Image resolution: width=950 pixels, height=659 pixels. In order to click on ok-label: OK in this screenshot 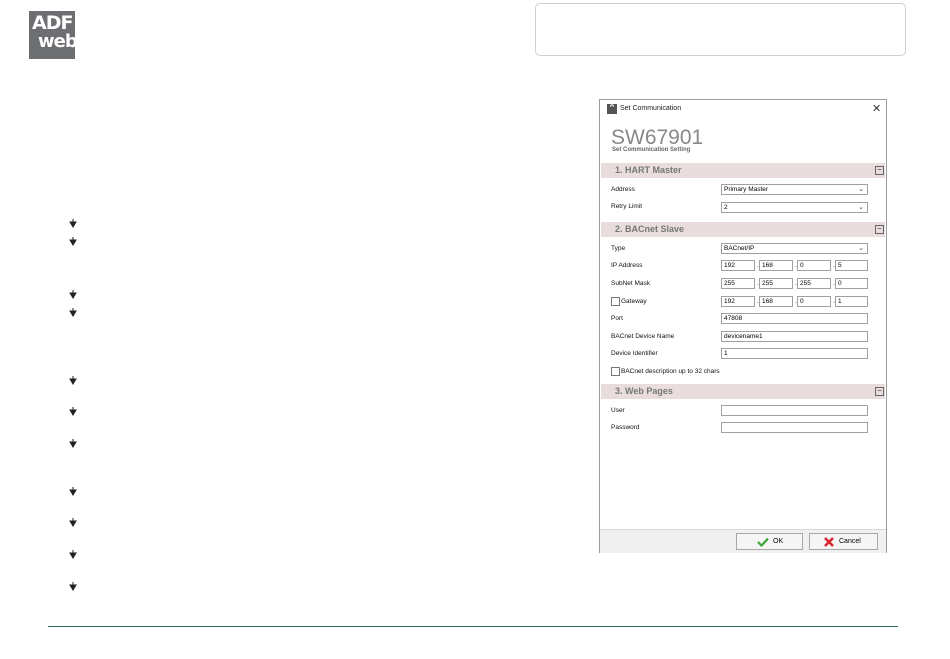, I will do `click(778, 541)`.